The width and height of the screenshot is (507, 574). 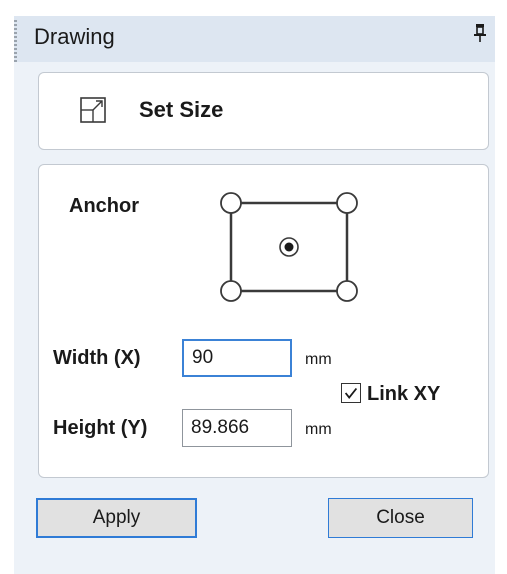 What do you see at coordinates (400, 518) in the screenshot?
I see `close-button: Close` at bounding box center [400, 518].